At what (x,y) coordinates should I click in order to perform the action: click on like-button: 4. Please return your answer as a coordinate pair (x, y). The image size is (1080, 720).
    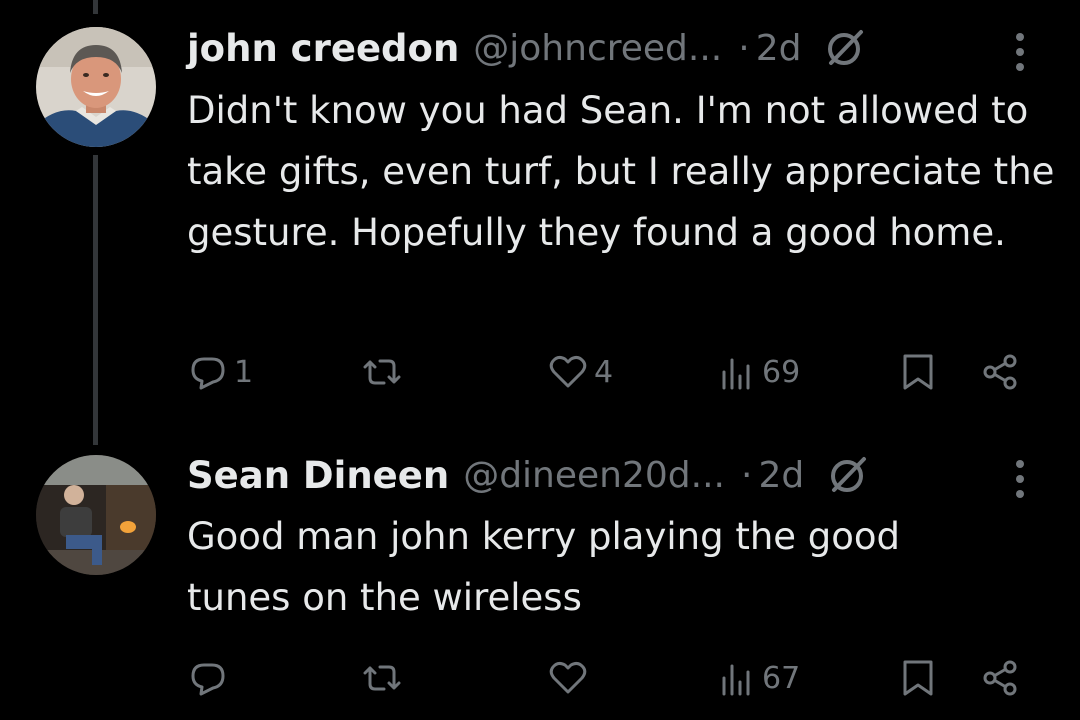
    Looking at the image, I should click on (580, 372).